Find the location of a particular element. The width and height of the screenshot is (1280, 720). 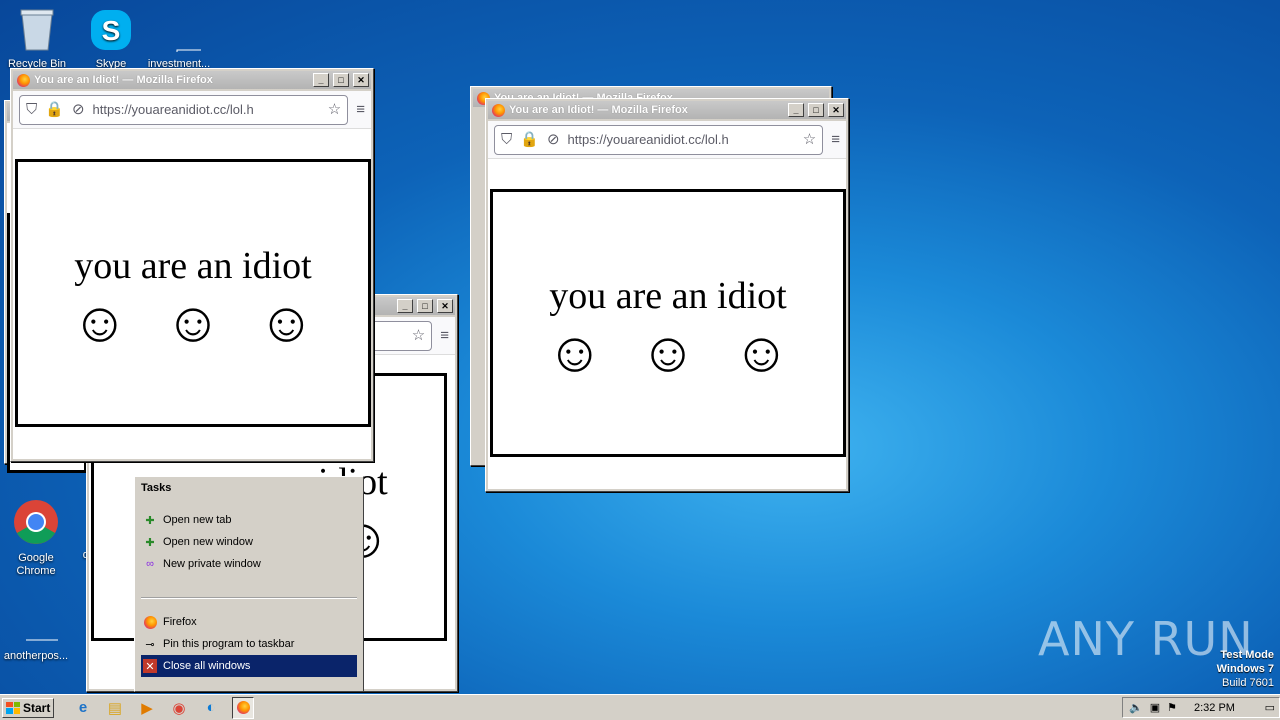

jumplist-item-label: Firefox is located at coordinates (180, 622).